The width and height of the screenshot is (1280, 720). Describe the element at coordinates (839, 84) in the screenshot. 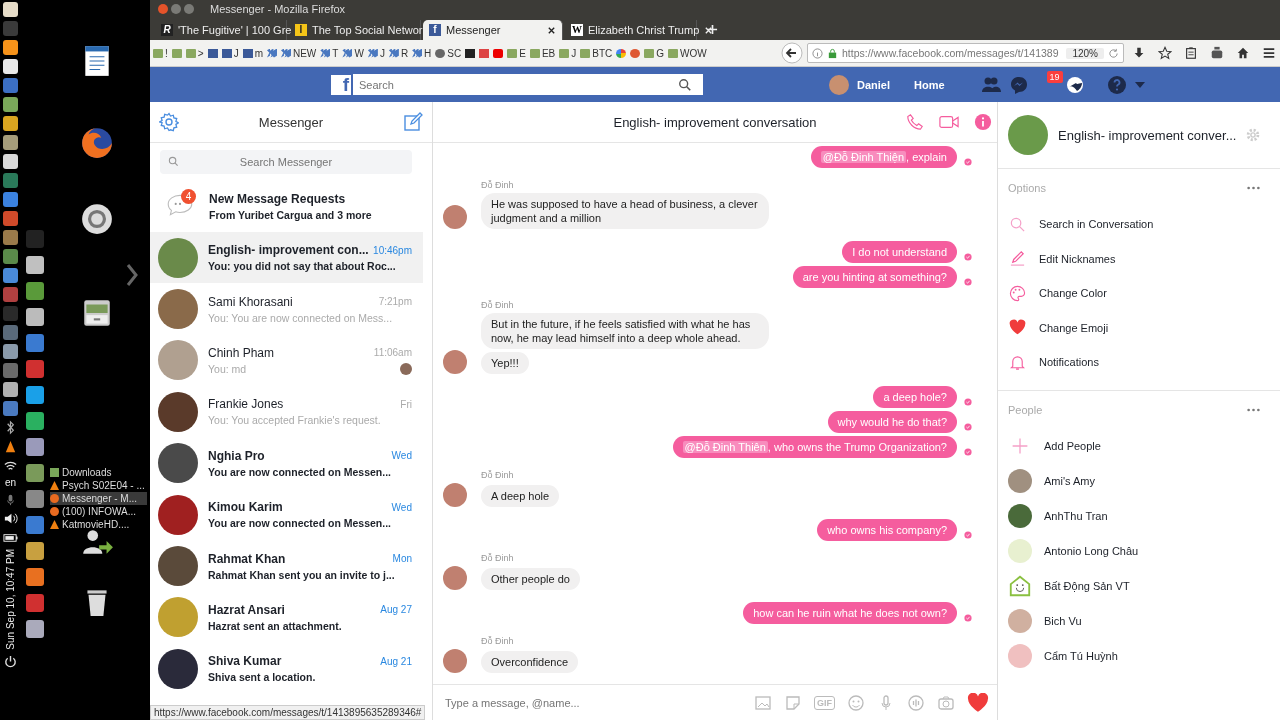

I see `avatar` at that location.